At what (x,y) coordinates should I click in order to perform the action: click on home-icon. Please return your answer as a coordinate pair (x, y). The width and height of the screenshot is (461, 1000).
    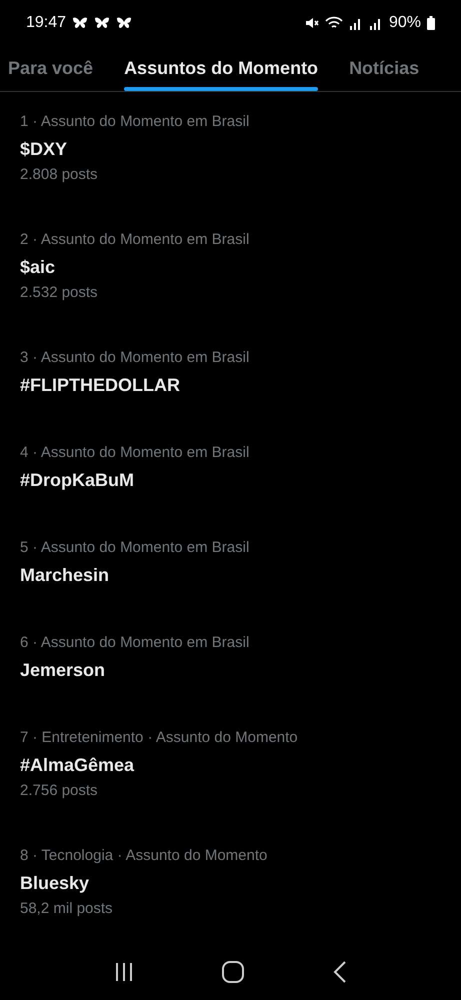
    Looking at the image, I should click on (233, 971).